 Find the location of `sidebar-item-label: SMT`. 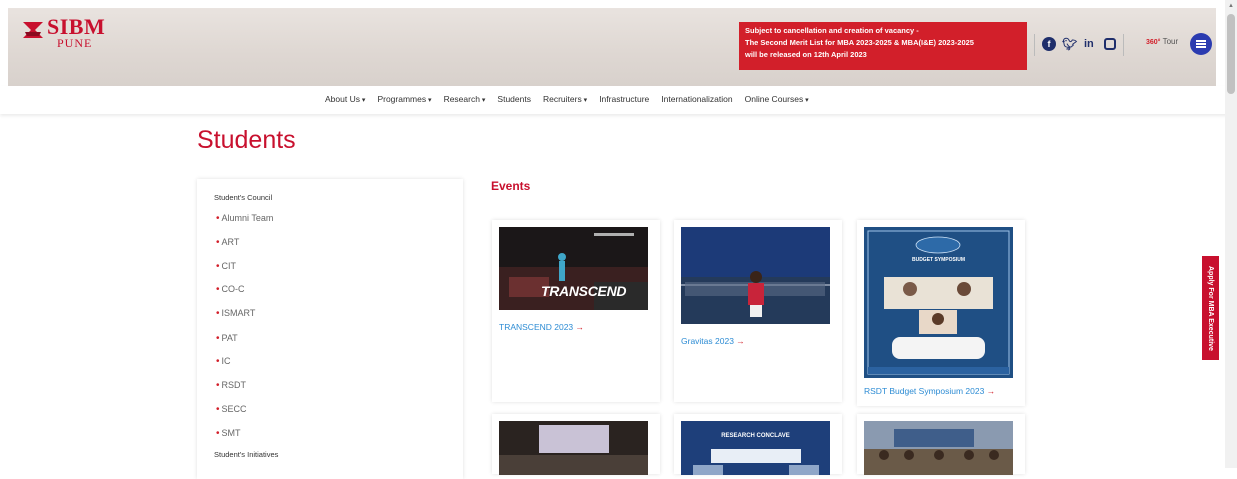

sidebar-item-label: SMT is located at coordinates (231, 433).